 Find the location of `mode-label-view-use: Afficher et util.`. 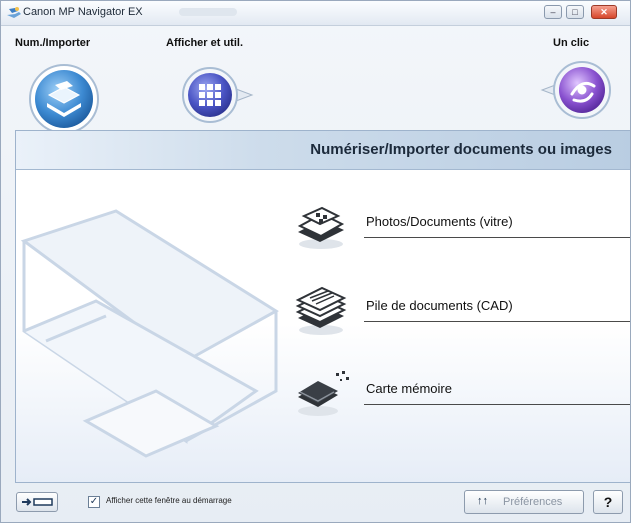

mode-label-view-use: Afficher et util. is located at coordinates (205, 43).